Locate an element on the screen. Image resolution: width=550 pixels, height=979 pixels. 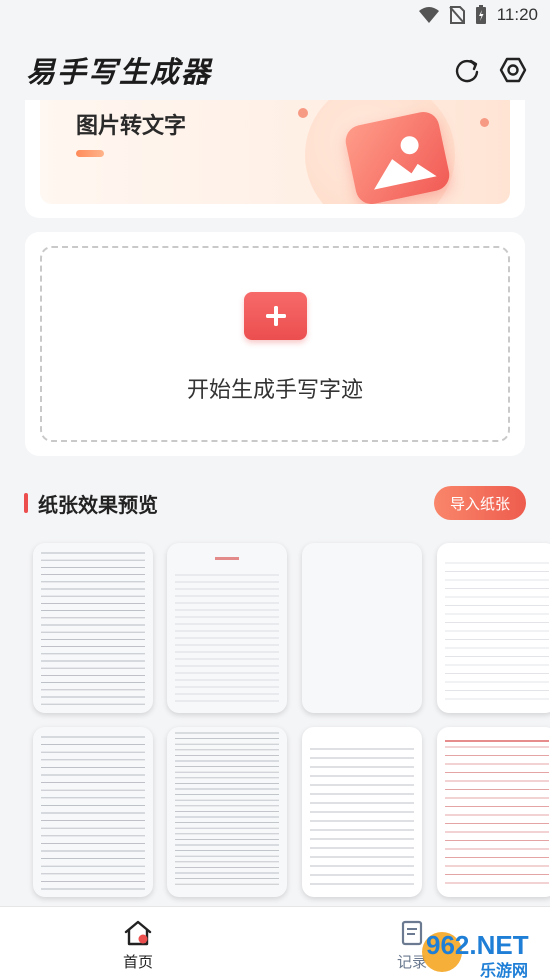
wifi-icon is located at coordinates (428, 15).